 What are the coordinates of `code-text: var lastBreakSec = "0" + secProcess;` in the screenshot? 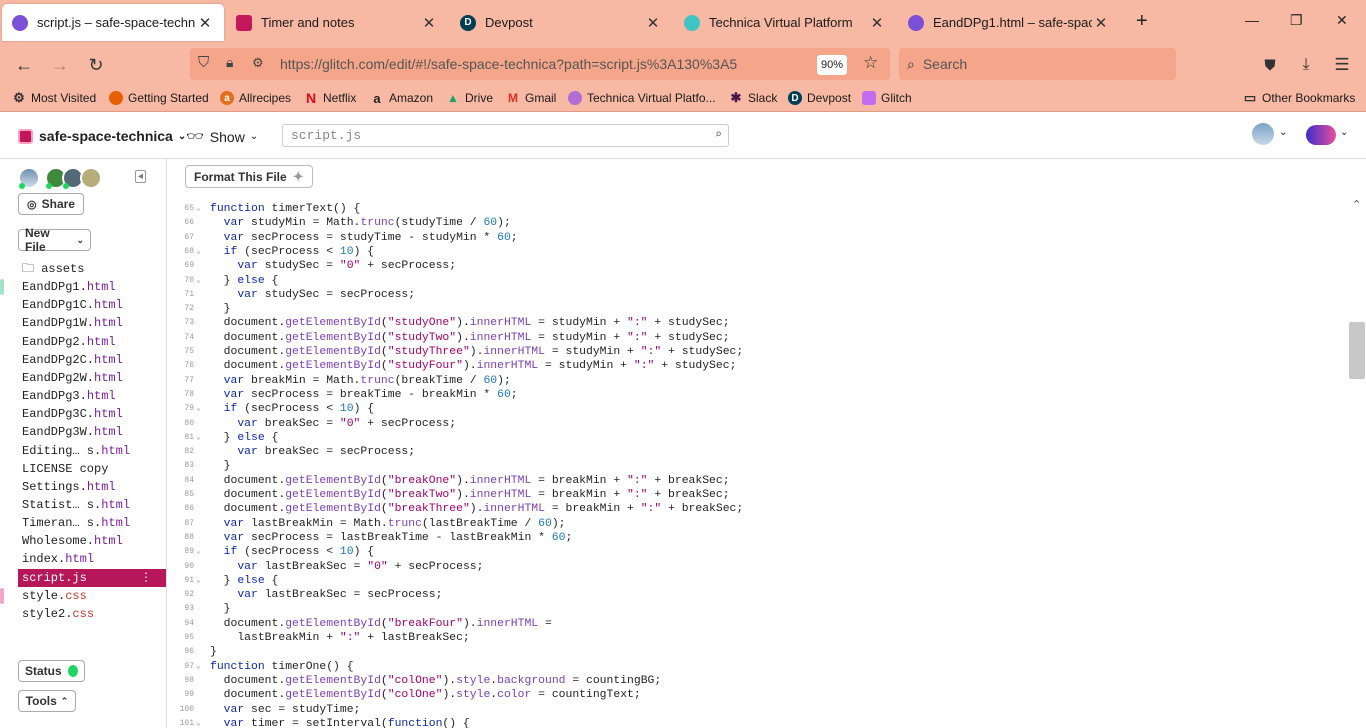 It's located at (346, 567).